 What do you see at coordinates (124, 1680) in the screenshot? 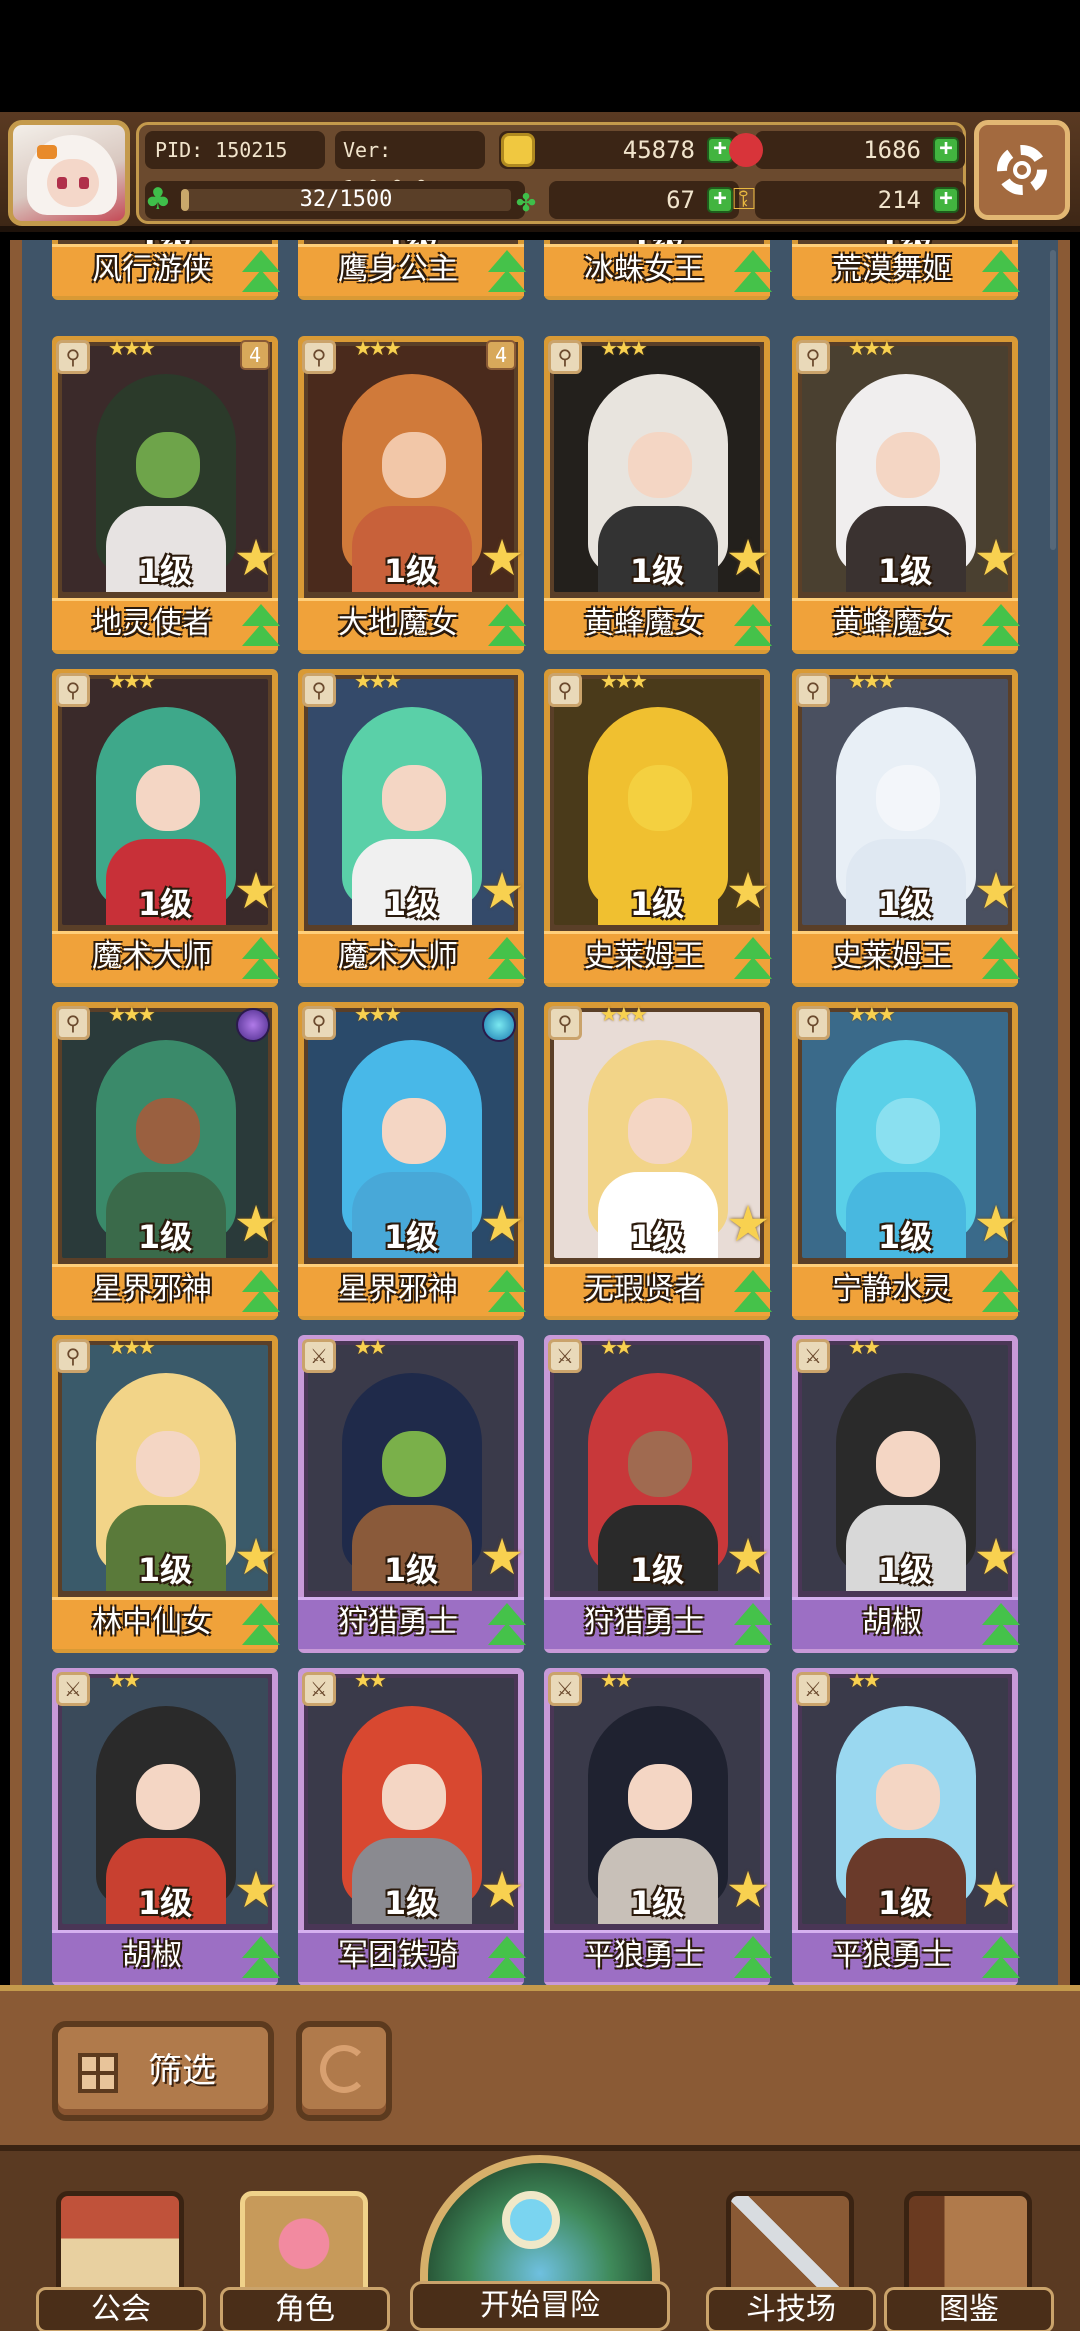
I see `rarity-stars: ★★` at bounding box center [124, 1680].